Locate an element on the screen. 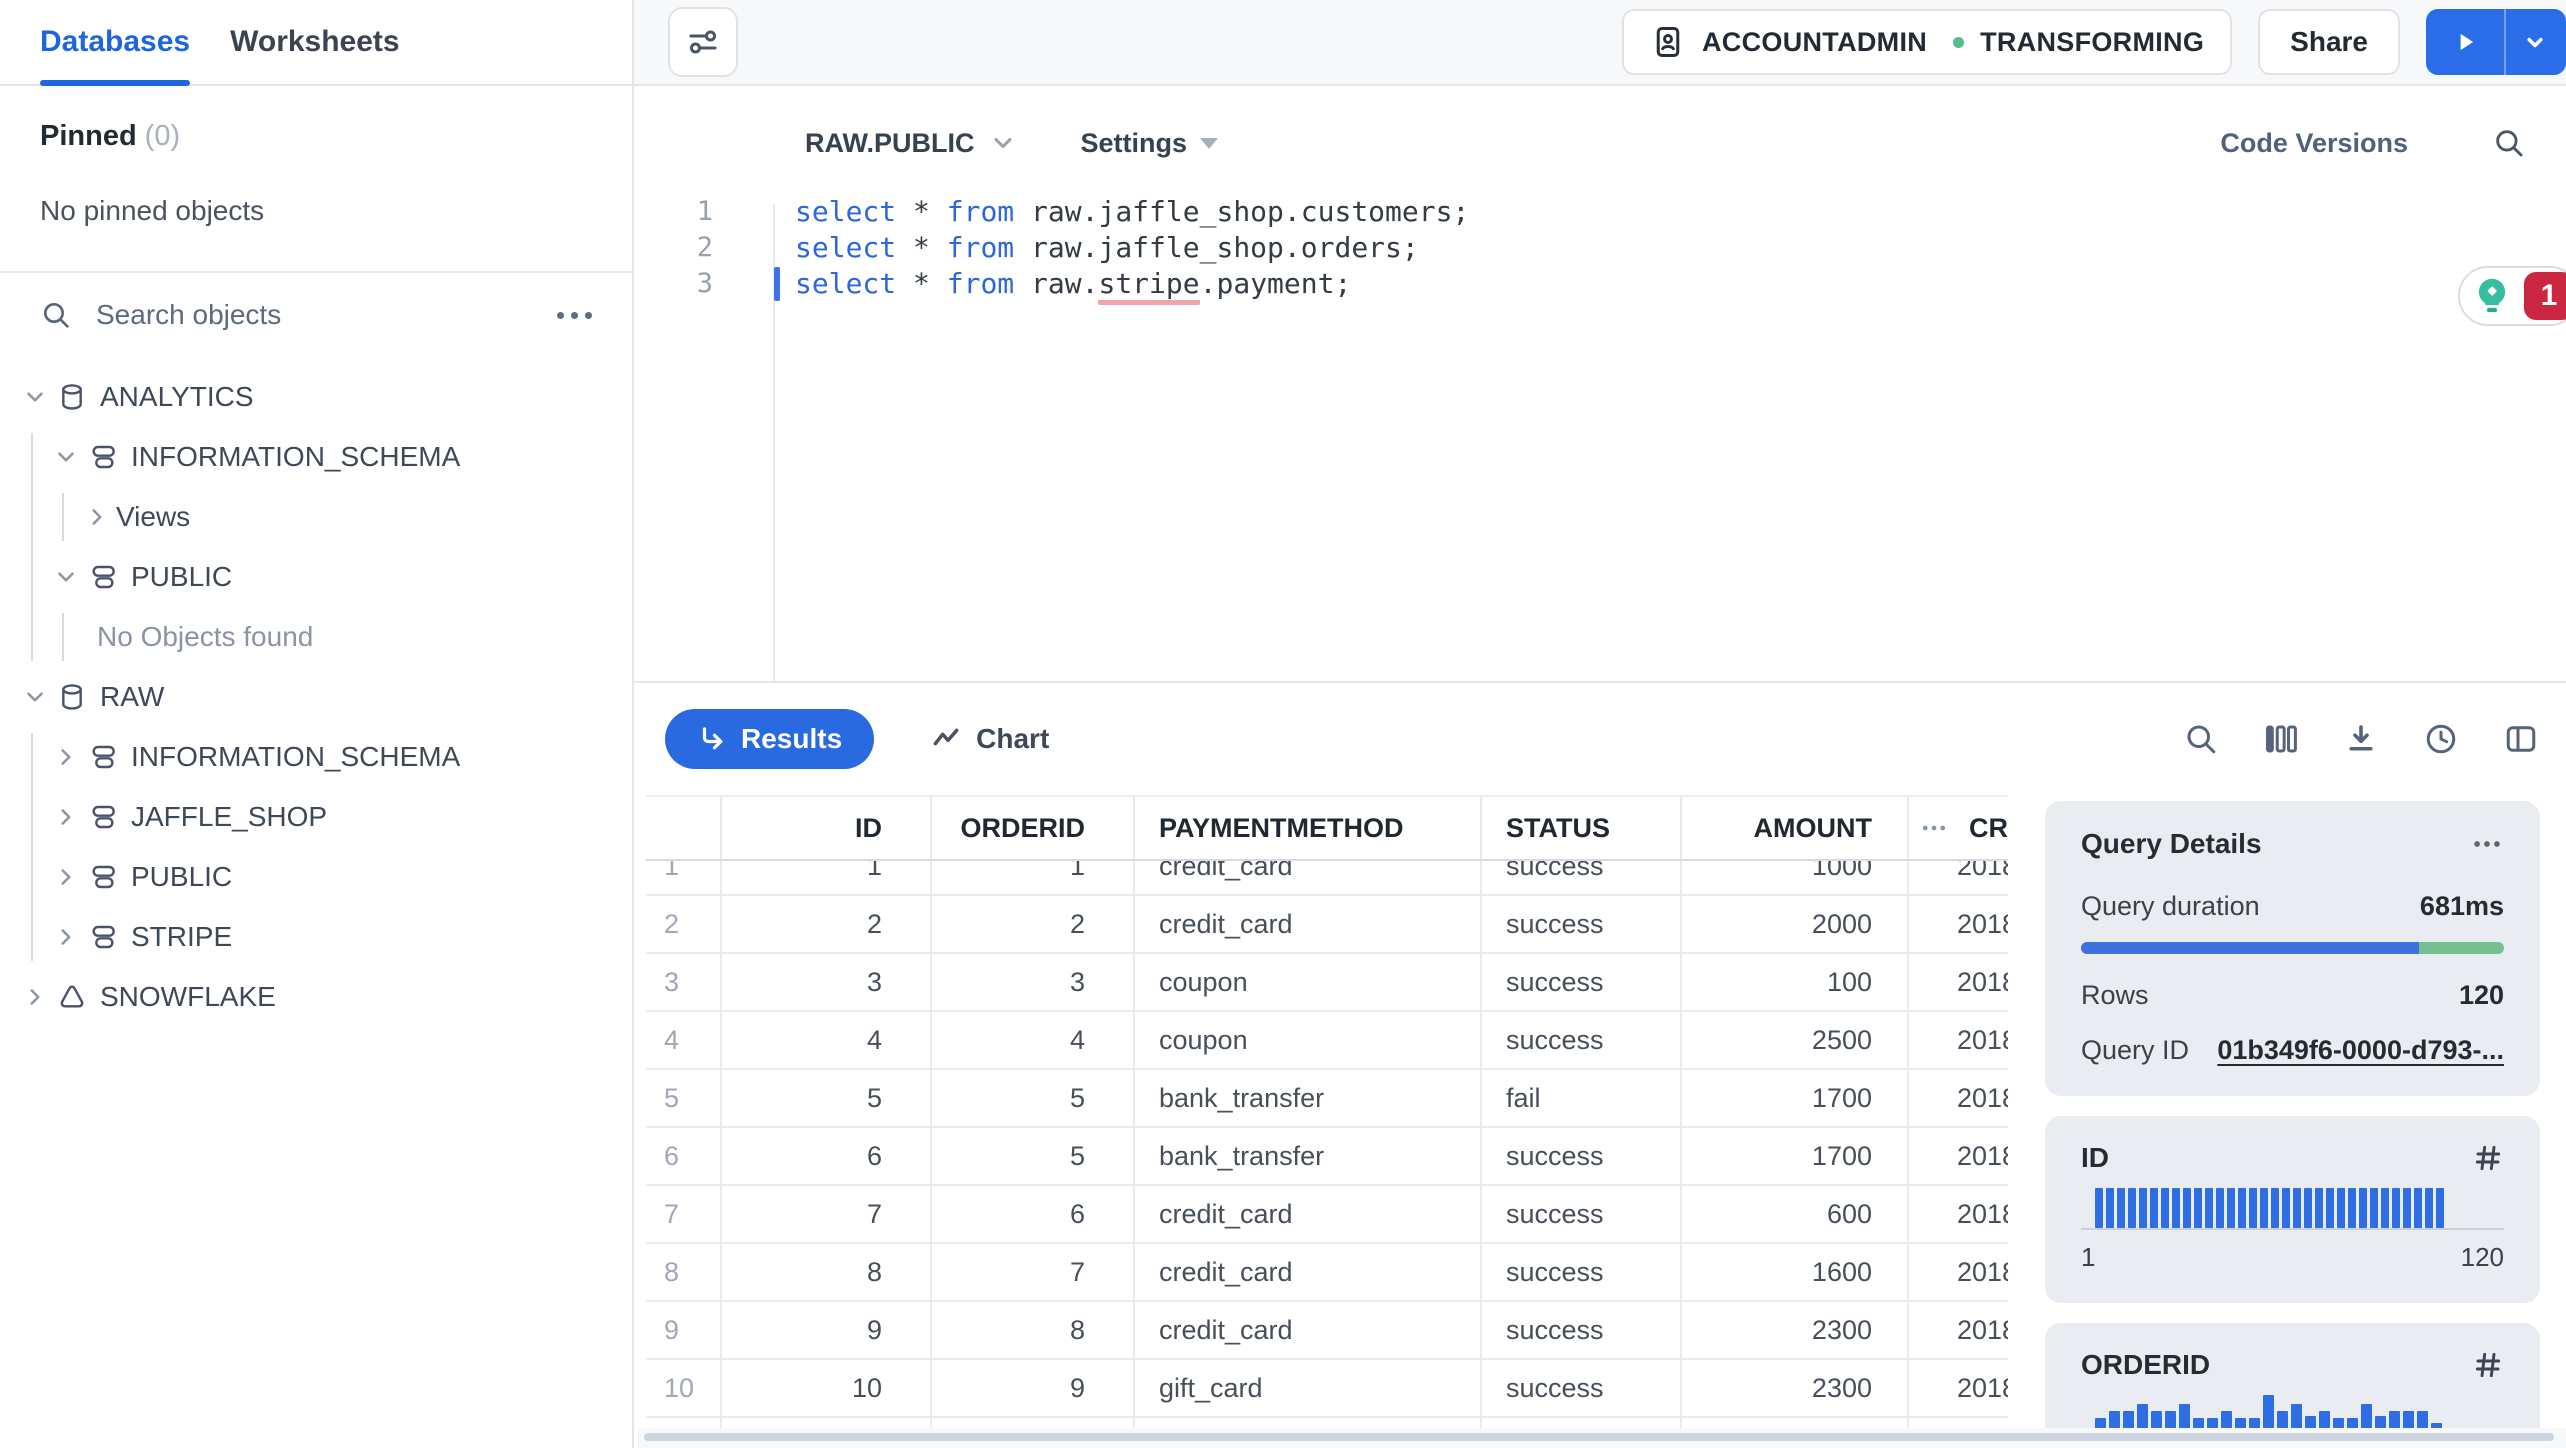 Image resolution: width=2566 pixels, height=1448 pixels. cell: 1600 is located at coordinates (1795, 1272).